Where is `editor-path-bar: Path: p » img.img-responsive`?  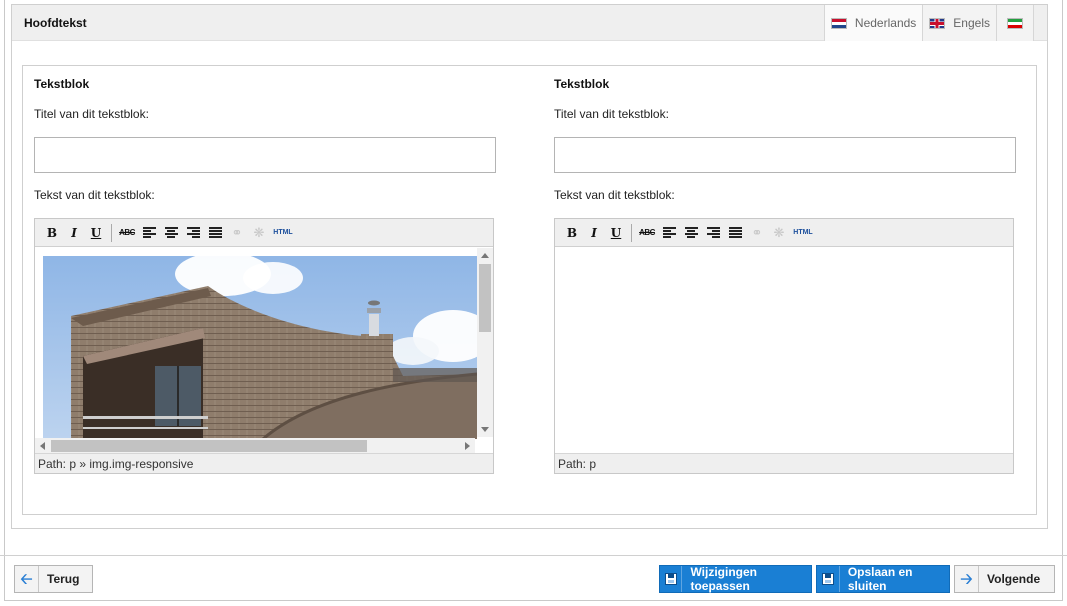
editor-path-bar: Path: p » img.img-responsive is located at coordinates (264, 463).